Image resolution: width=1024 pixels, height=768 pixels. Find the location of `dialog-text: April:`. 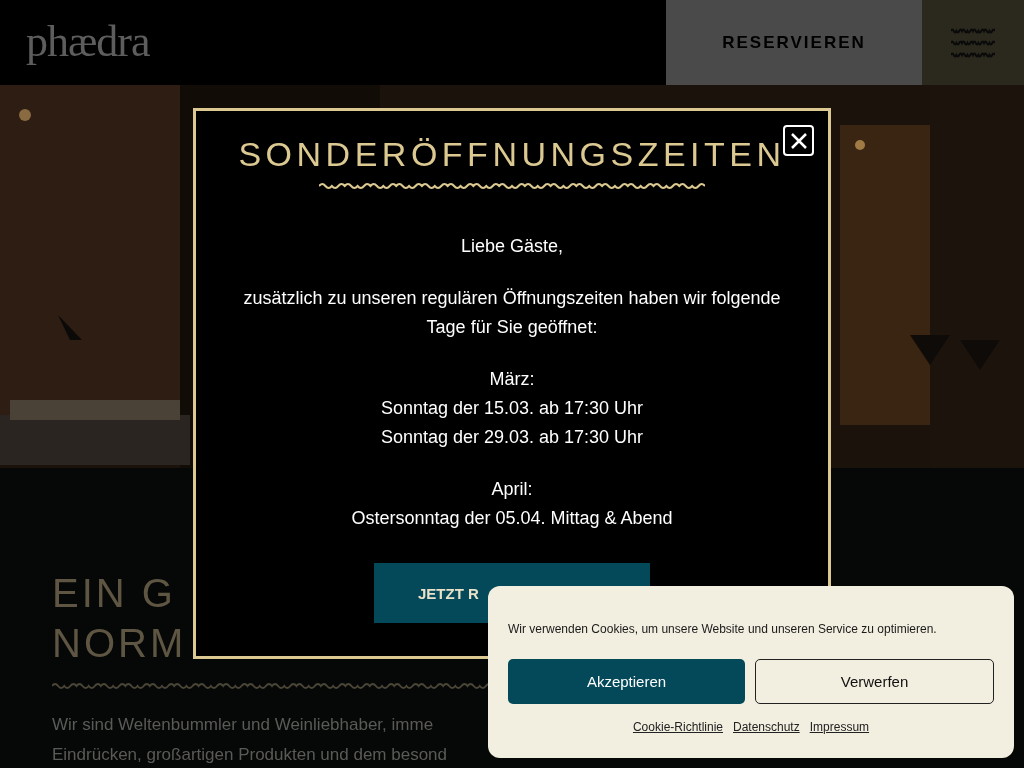

dialog-text: April: is located at coordinates (512, 489).